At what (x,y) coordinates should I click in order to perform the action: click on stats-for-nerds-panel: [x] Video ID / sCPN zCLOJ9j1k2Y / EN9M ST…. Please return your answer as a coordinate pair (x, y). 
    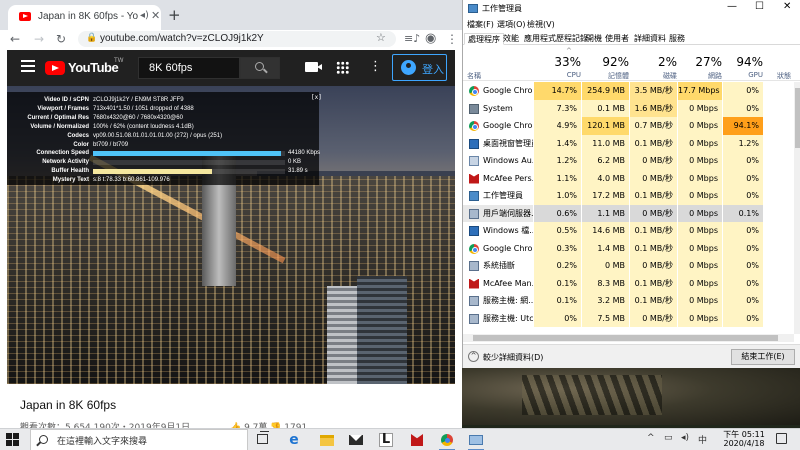
    Looking at the image, I should click on (164, 138).